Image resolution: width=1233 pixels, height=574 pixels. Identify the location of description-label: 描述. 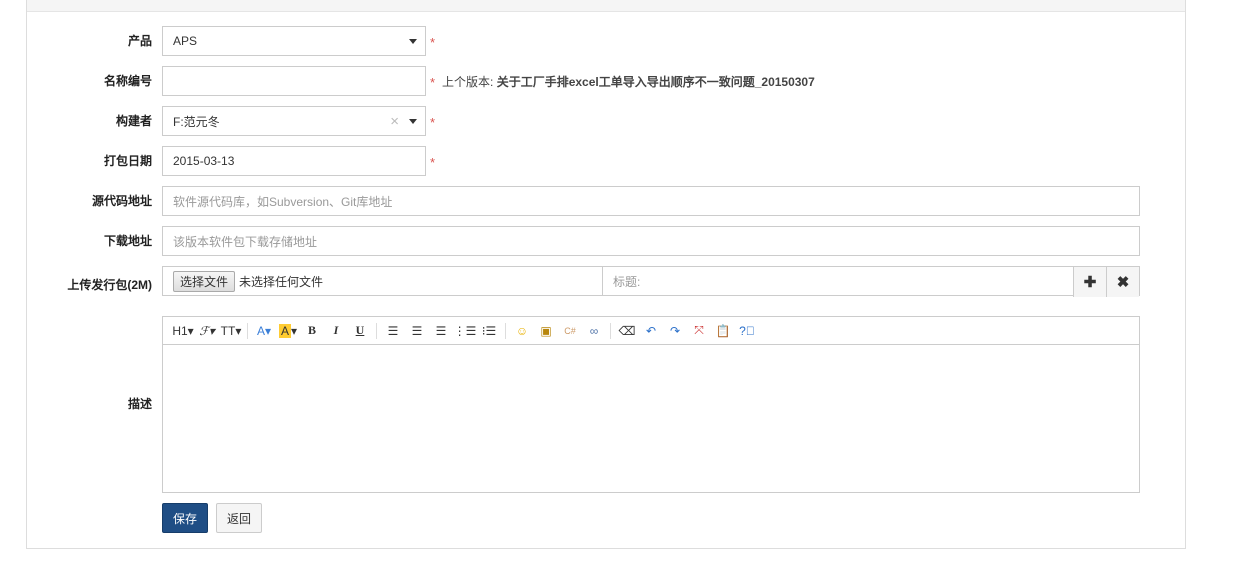
(139, 404).